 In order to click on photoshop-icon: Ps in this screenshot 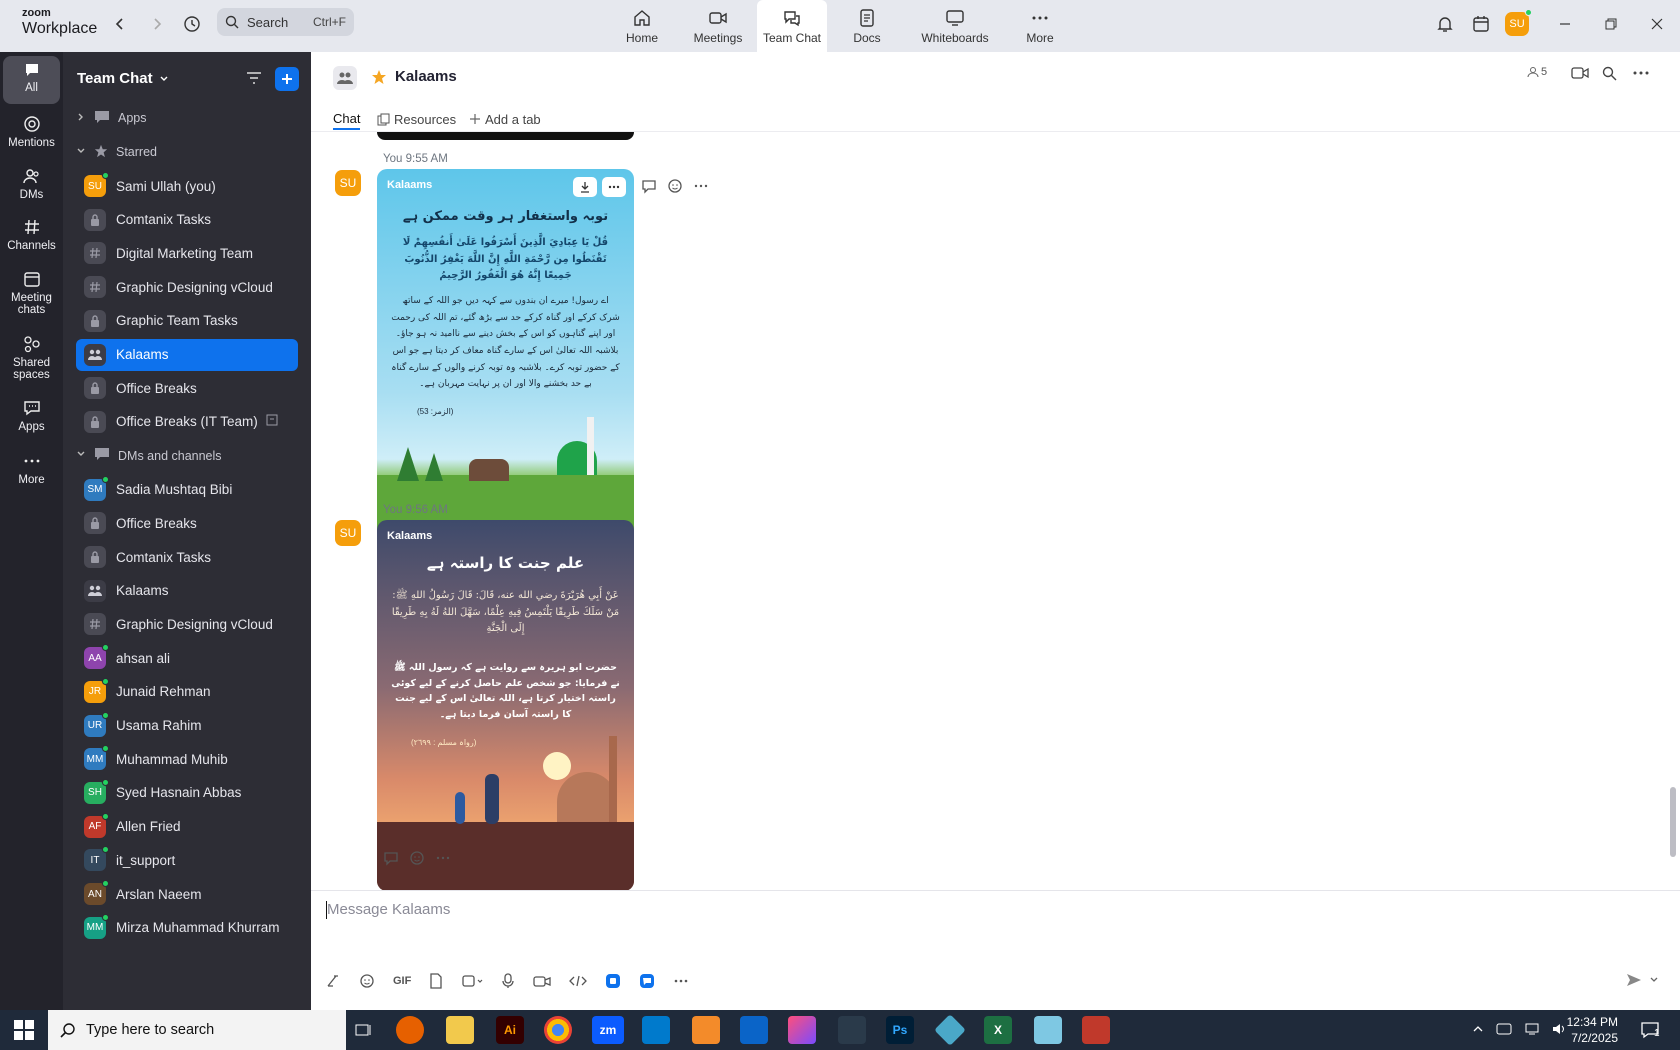, I will do `click(900, 1030)`.